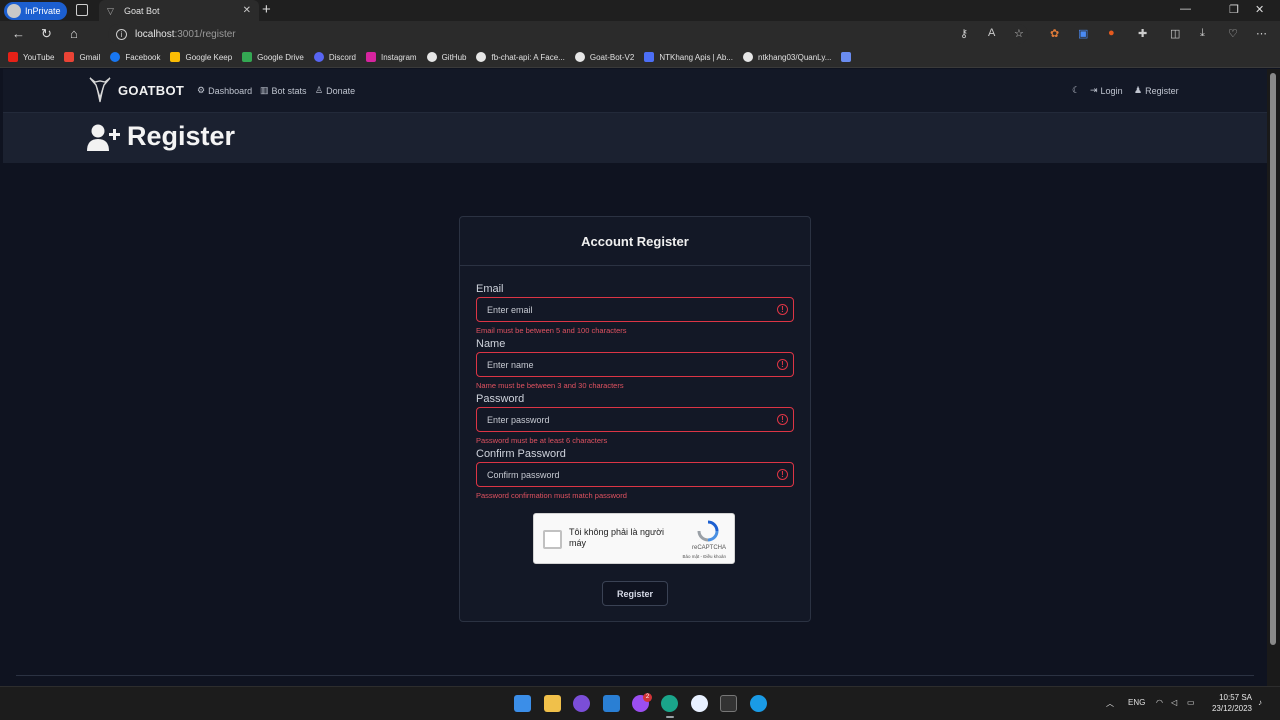  Describe the element at coordinates (1191, 702) in the screenshot. I see `battery-icon: ▭` at that location.